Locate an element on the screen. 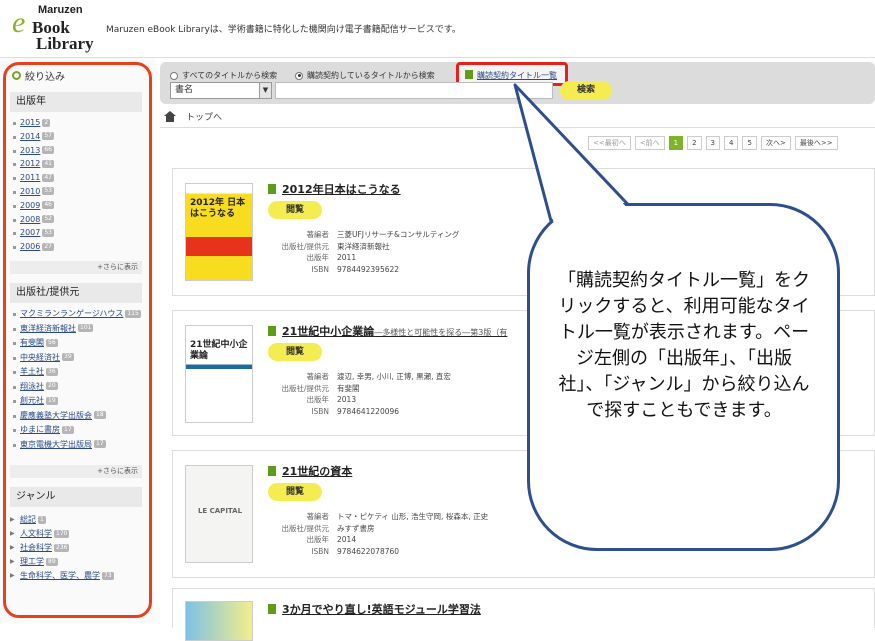  year-key: 出版年 is located at coordinates (318, 399).